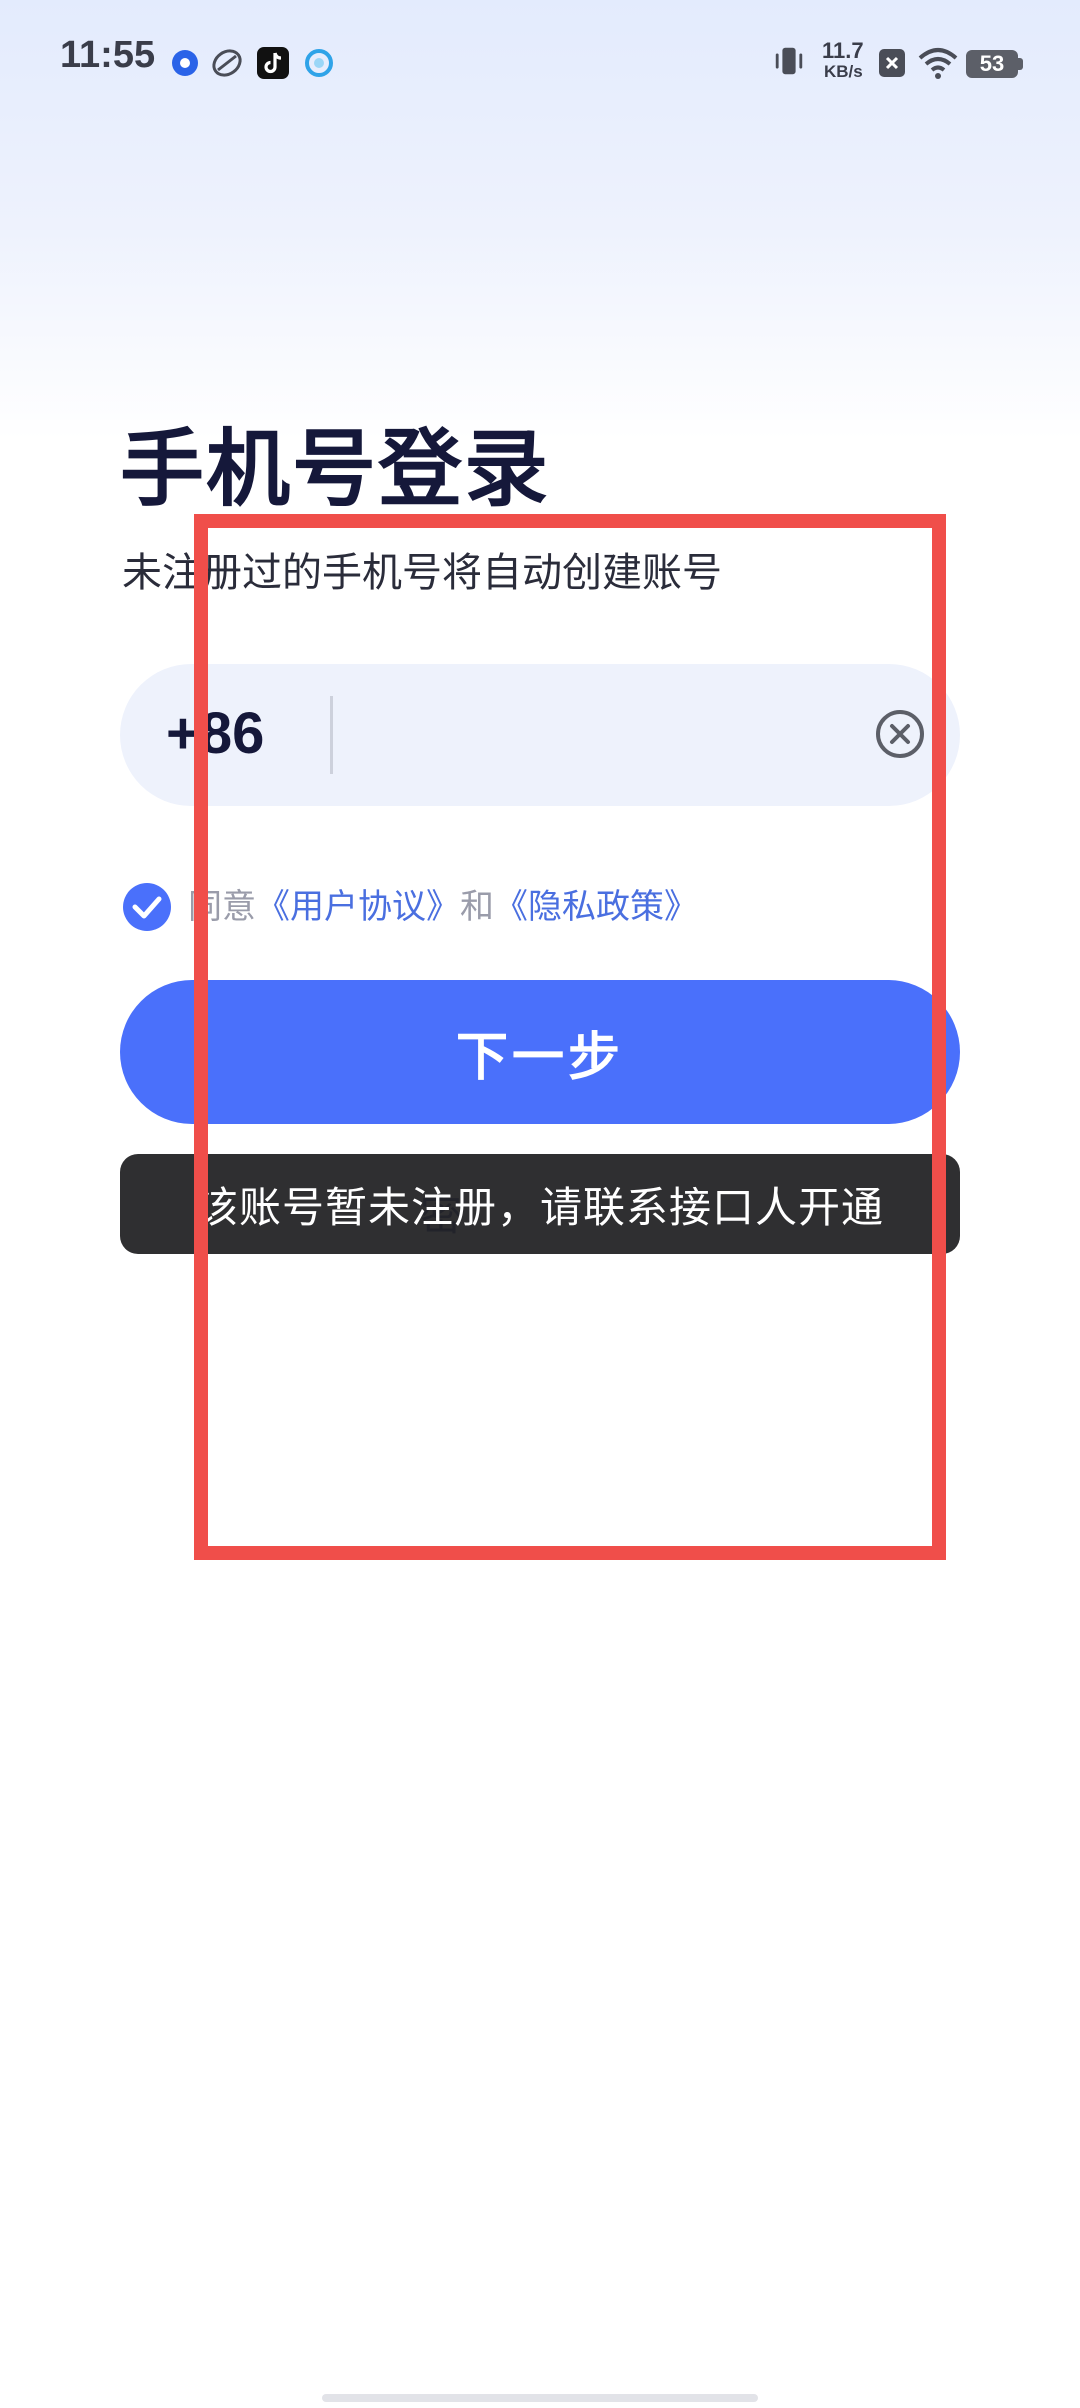 Image resolution: width=1080 pixels, height=2408 pixels. What do you see at coordinates (938, 63) in the screenshot?
I see `wifi-icon` at bounding box center [938, 63].